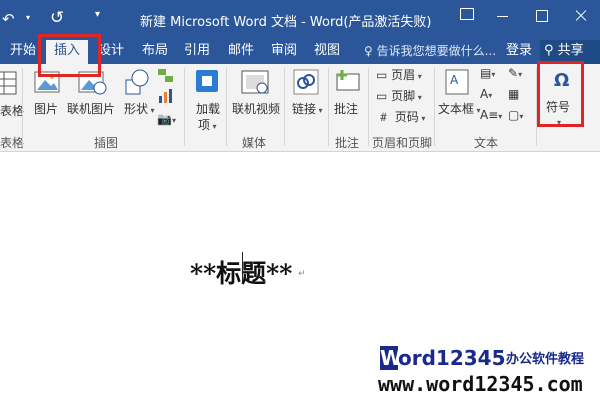 The width and height of the screenshot is (600, 400). I want to click on store-icon, so click(207, 81).